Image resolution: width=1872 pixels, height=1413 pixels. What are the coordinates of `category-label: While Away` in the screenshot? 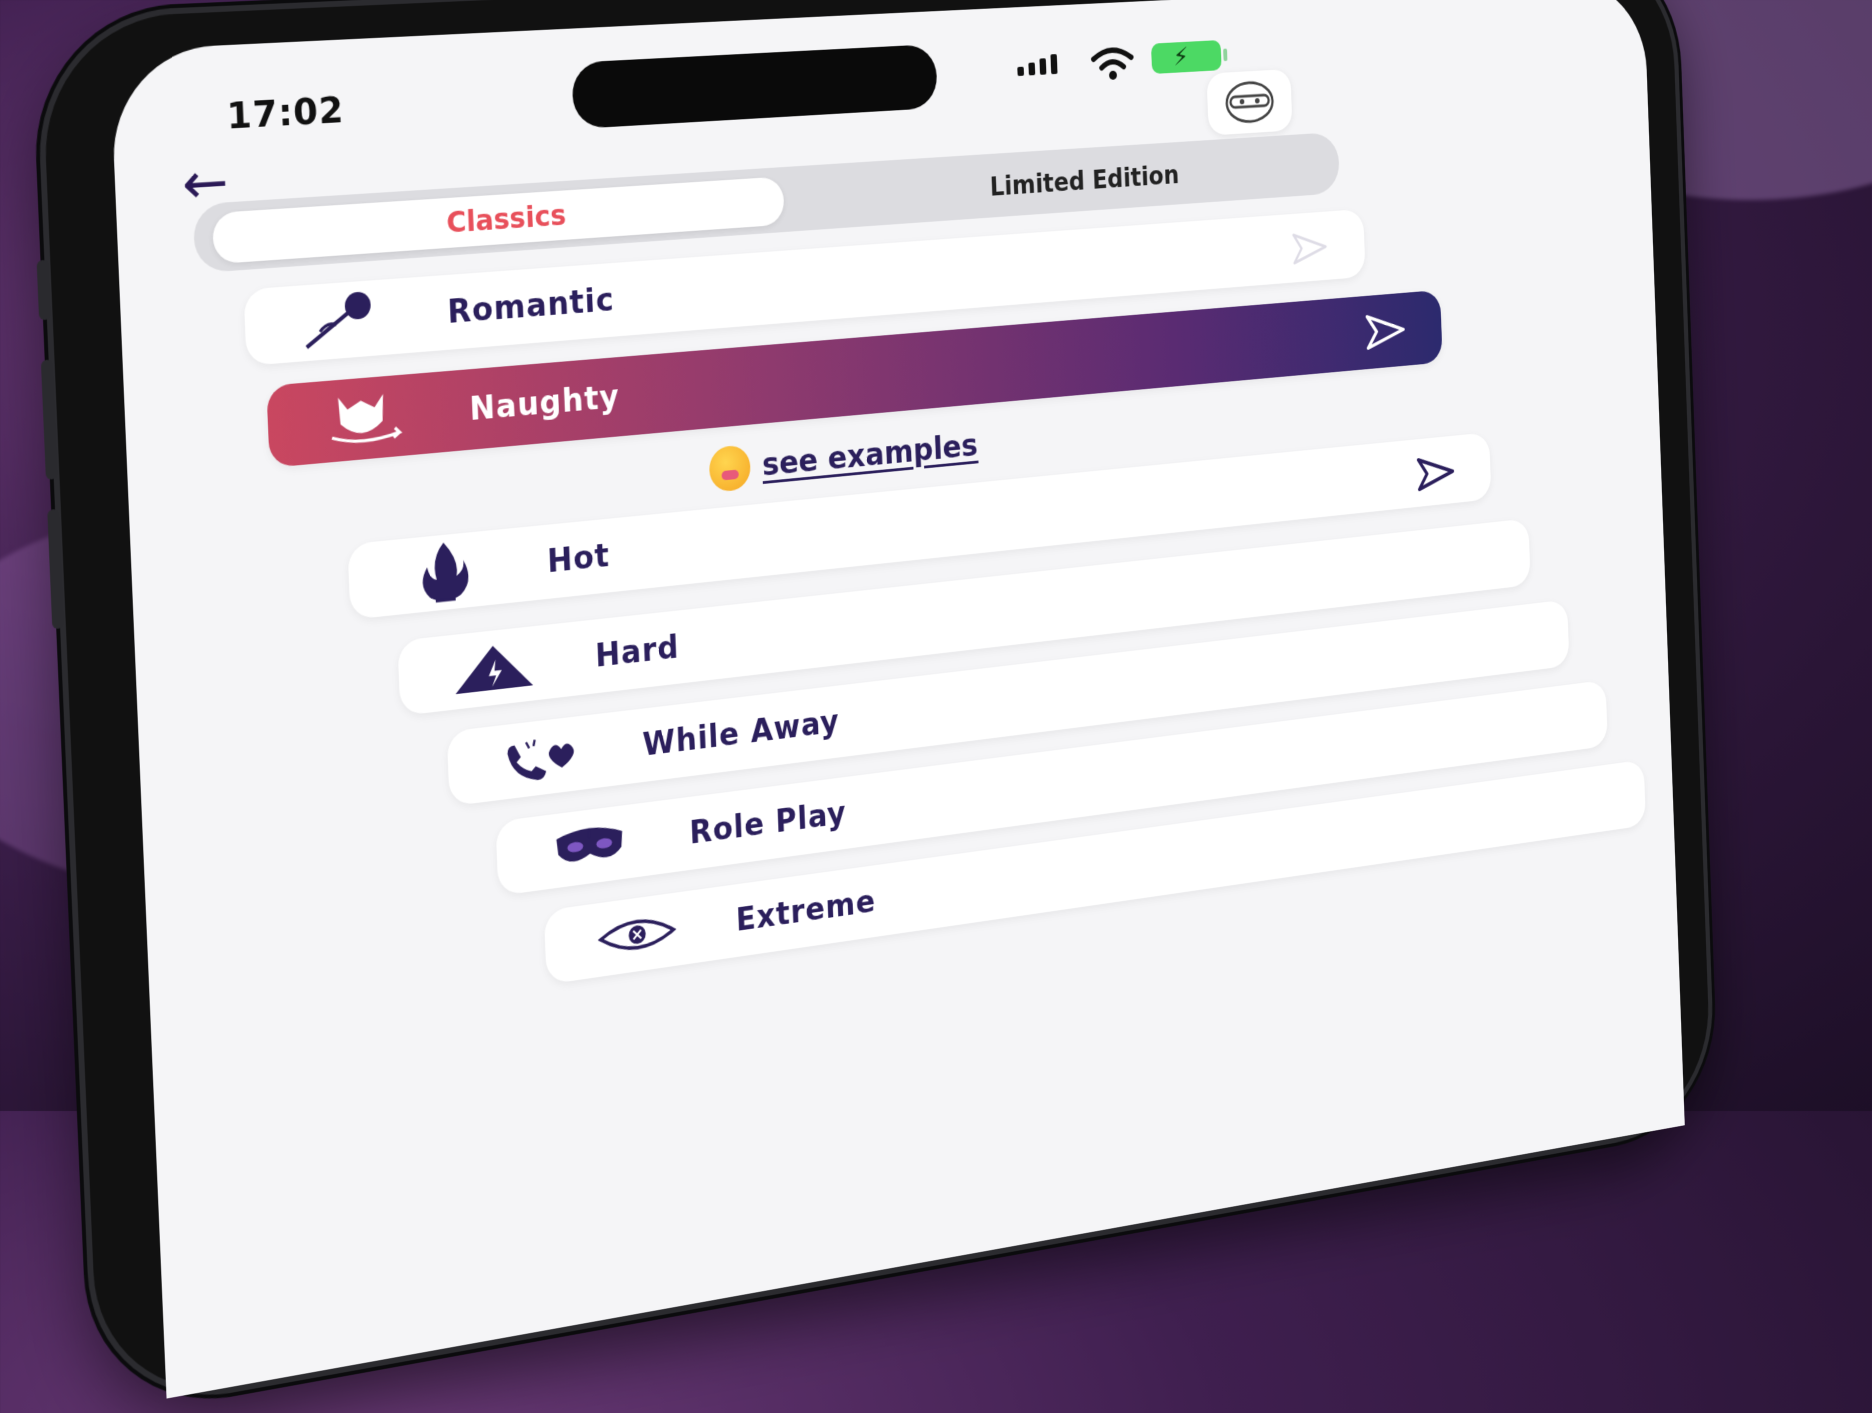 It's located at (741, 733).